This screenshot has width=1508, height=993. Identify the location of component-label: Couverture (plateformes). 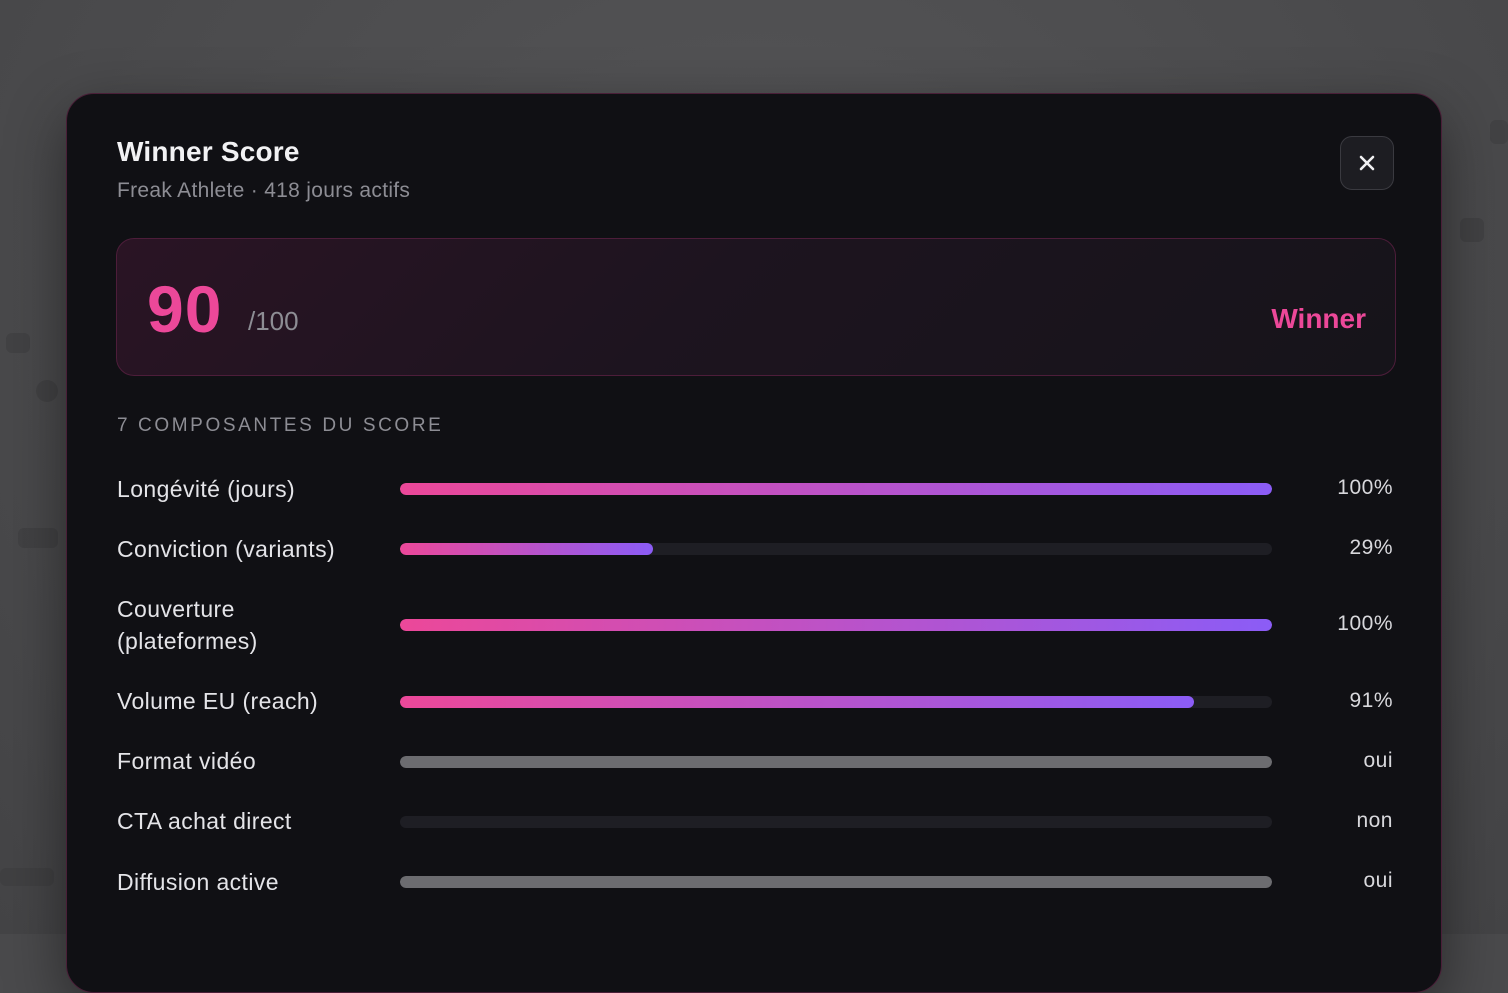
(187, 625).